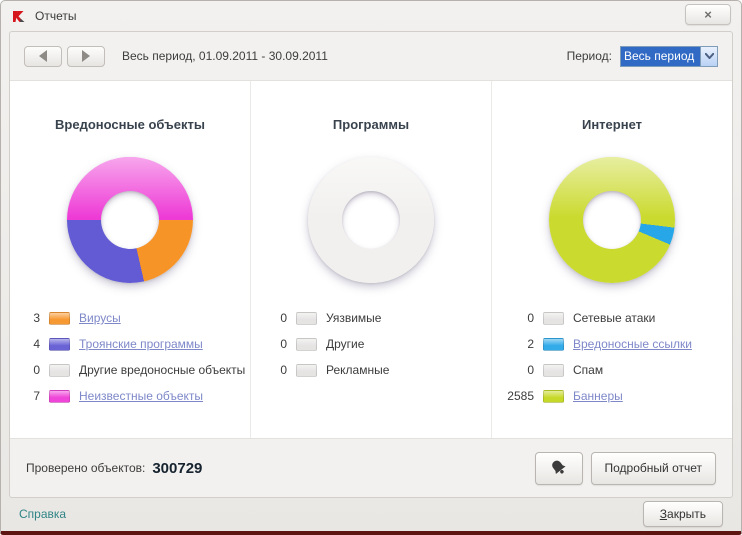  I want to click on vulnerable-label: Уязвимые, so click(354, 318).